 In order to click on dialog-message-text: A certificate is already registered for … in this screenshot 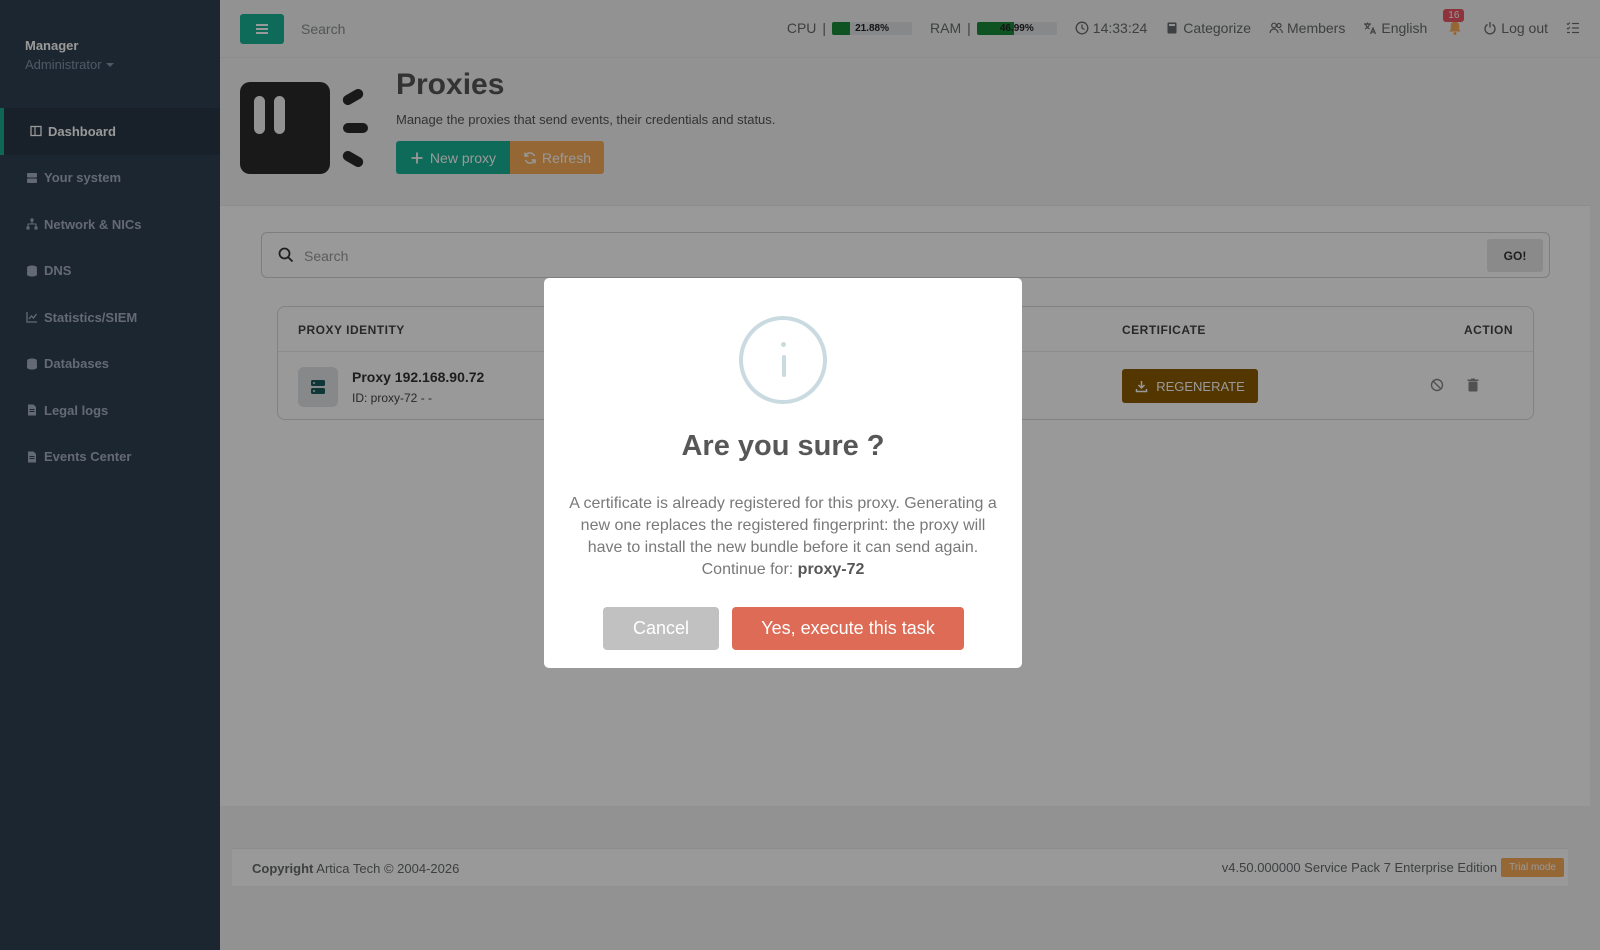, I will do `click(783, 536)`.